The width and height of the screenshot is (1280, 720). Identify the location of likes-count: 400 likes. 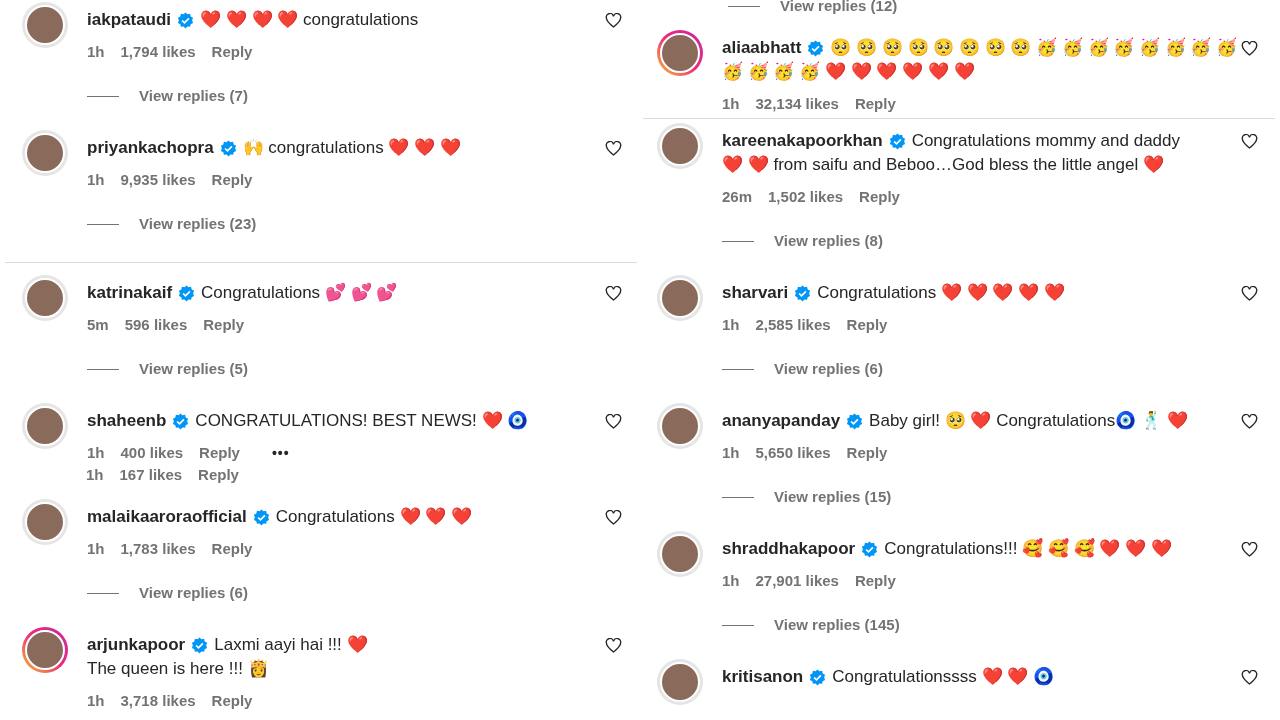
(152, 453).